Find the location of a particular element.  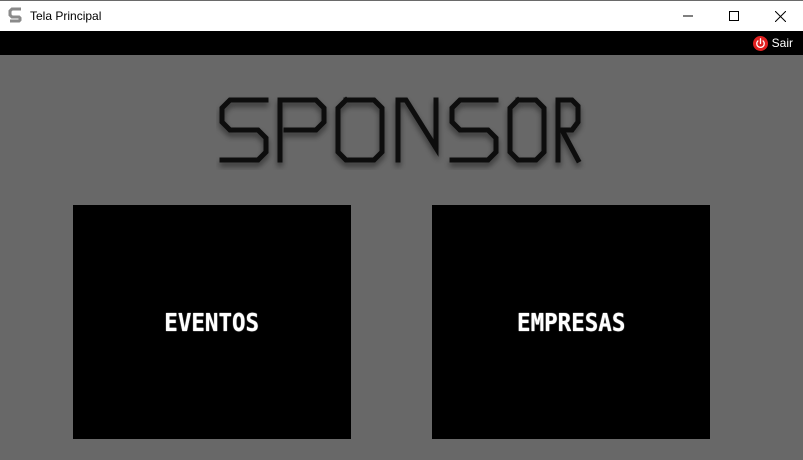

close-icon is located at coordinates (780, 16).